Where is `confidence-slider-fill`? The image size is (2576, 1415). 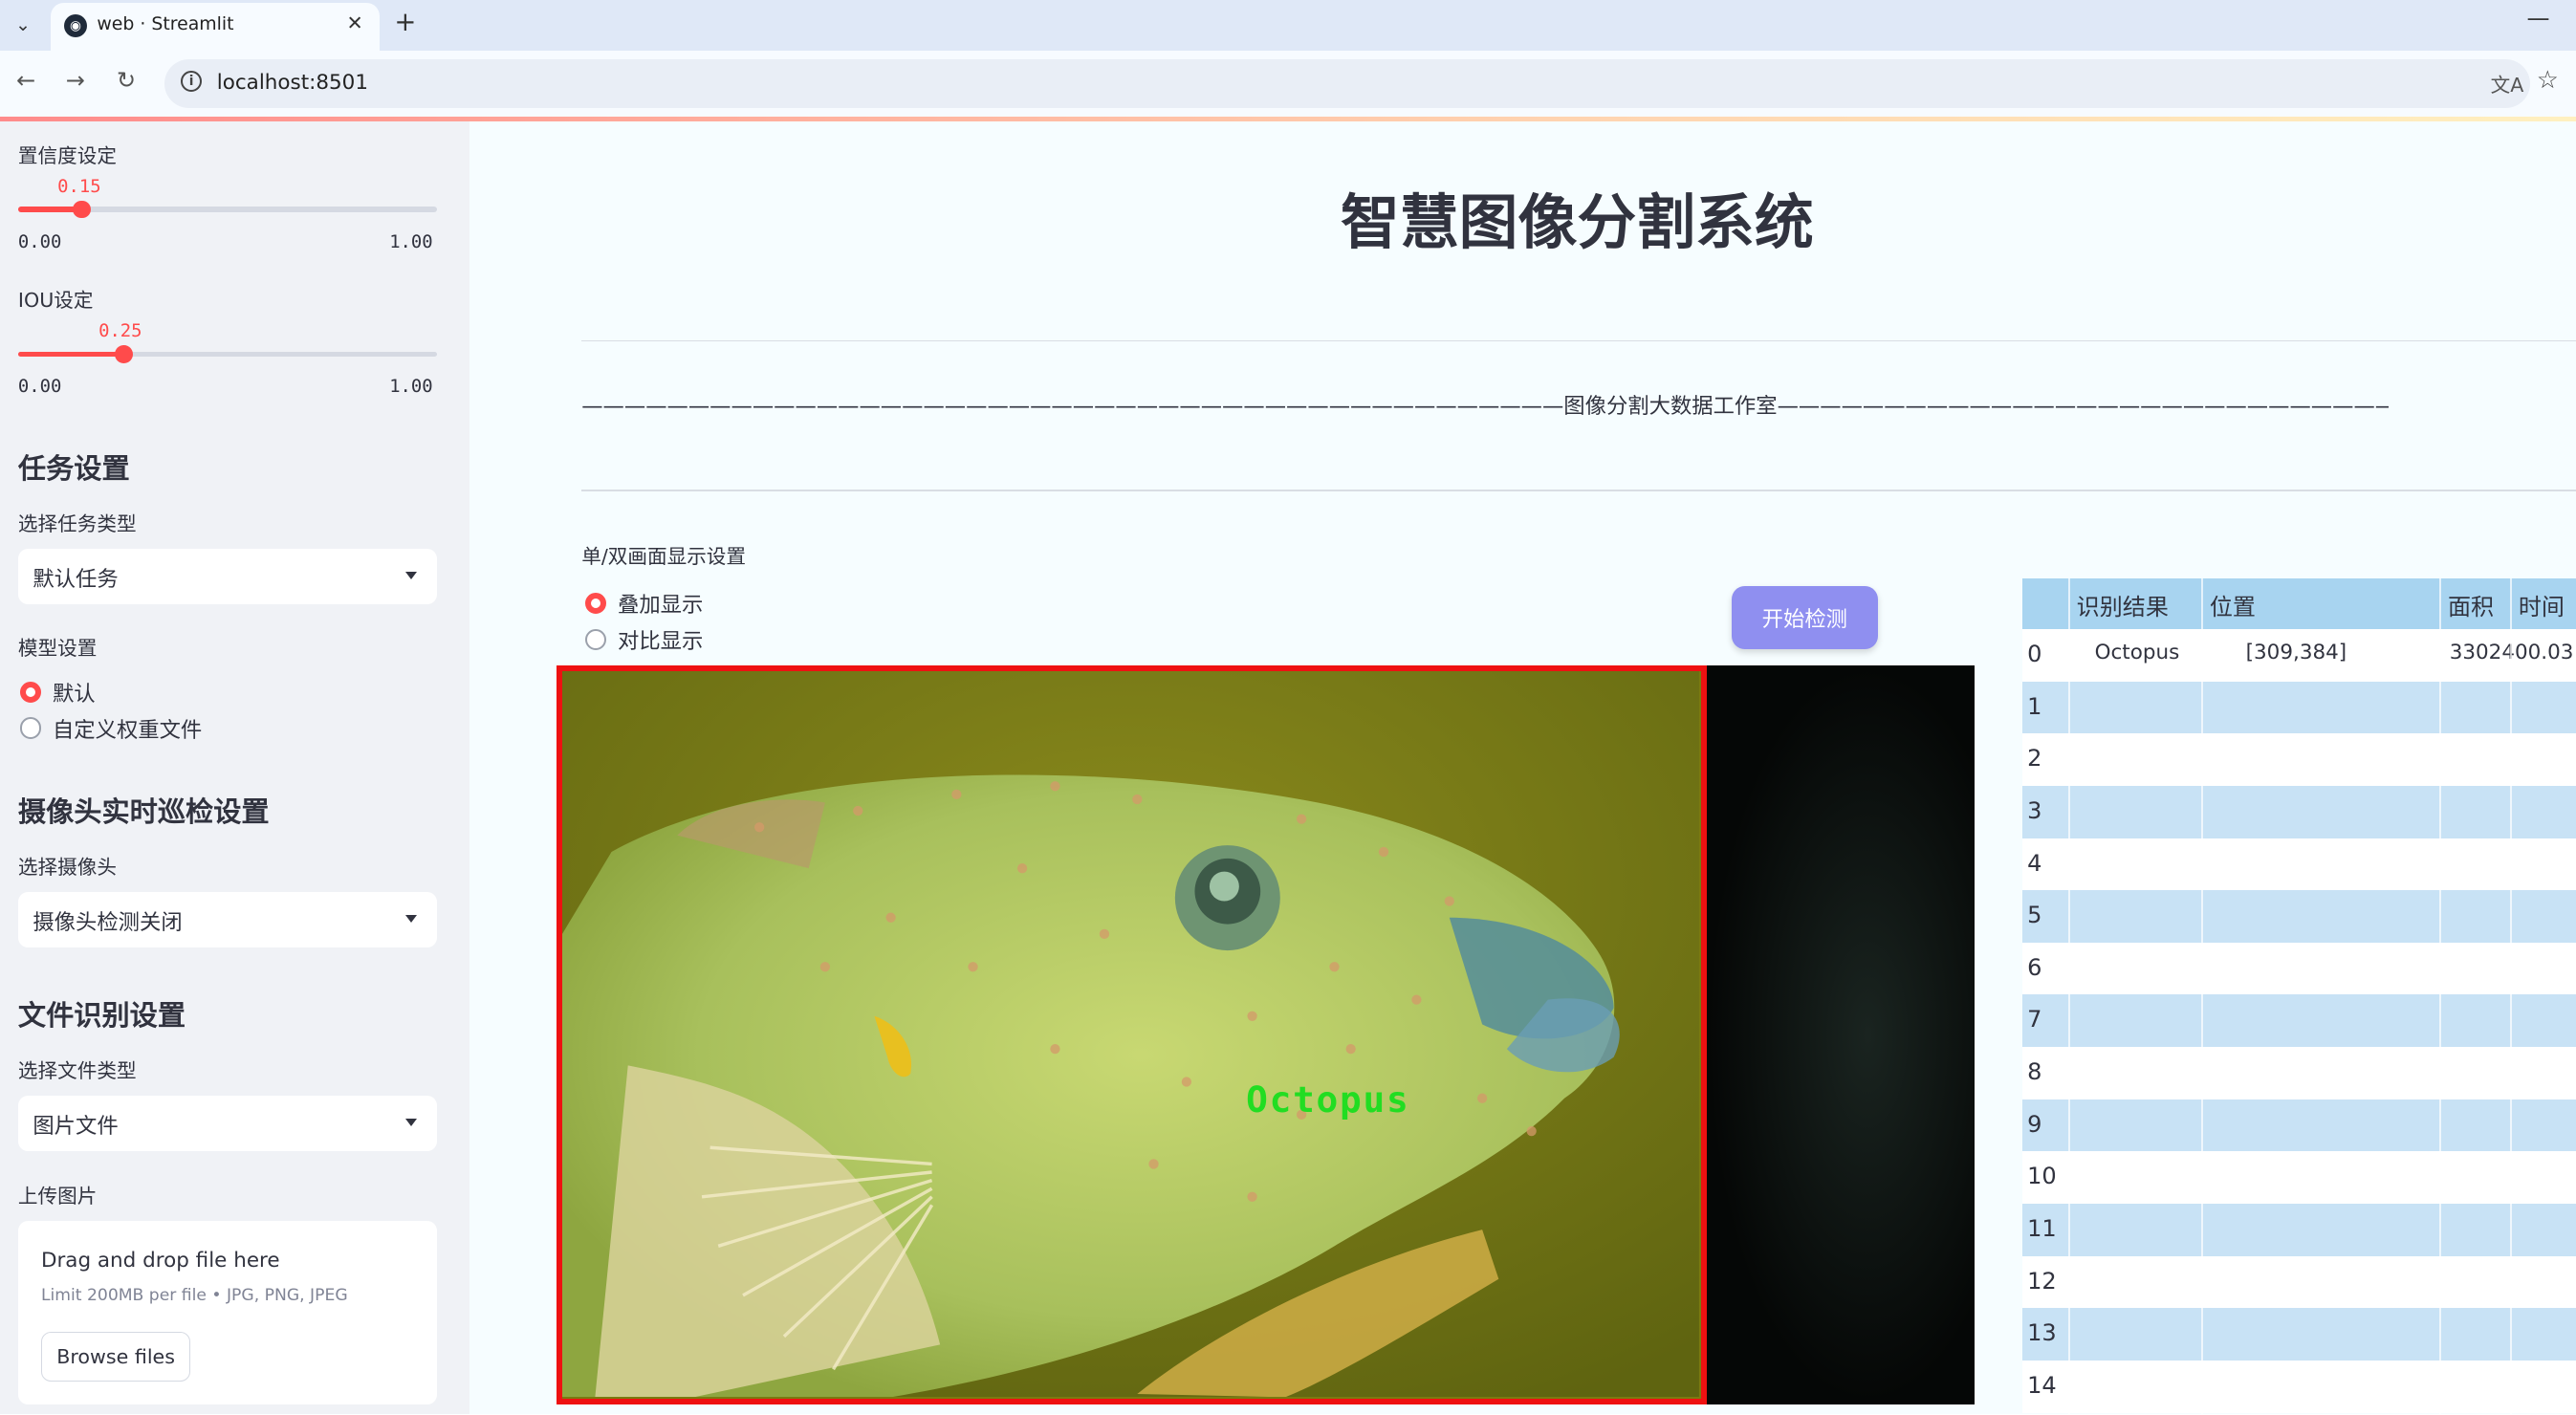
confidence-slider-fill is located at coordinates (49, 209).